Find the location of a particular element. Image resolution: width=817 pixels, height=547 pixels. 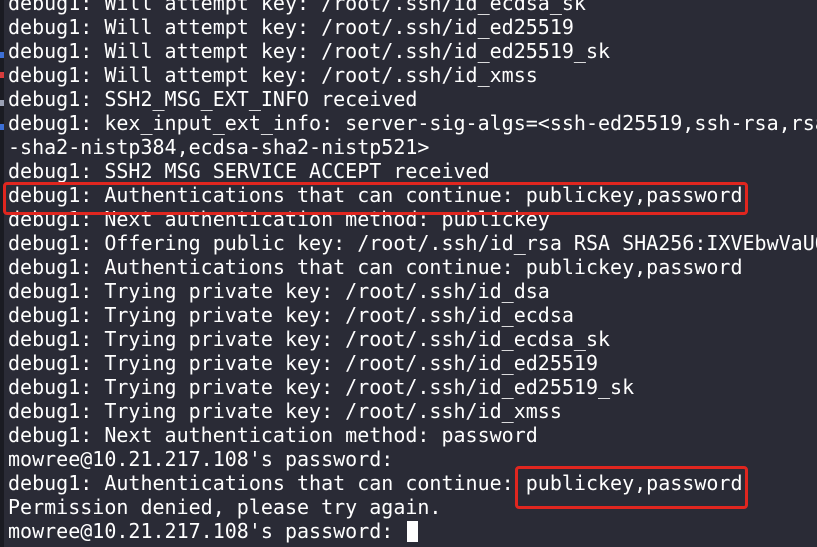

password-prompt: mowree@10.21.217.108's password: is located at coordinates (207, 531).